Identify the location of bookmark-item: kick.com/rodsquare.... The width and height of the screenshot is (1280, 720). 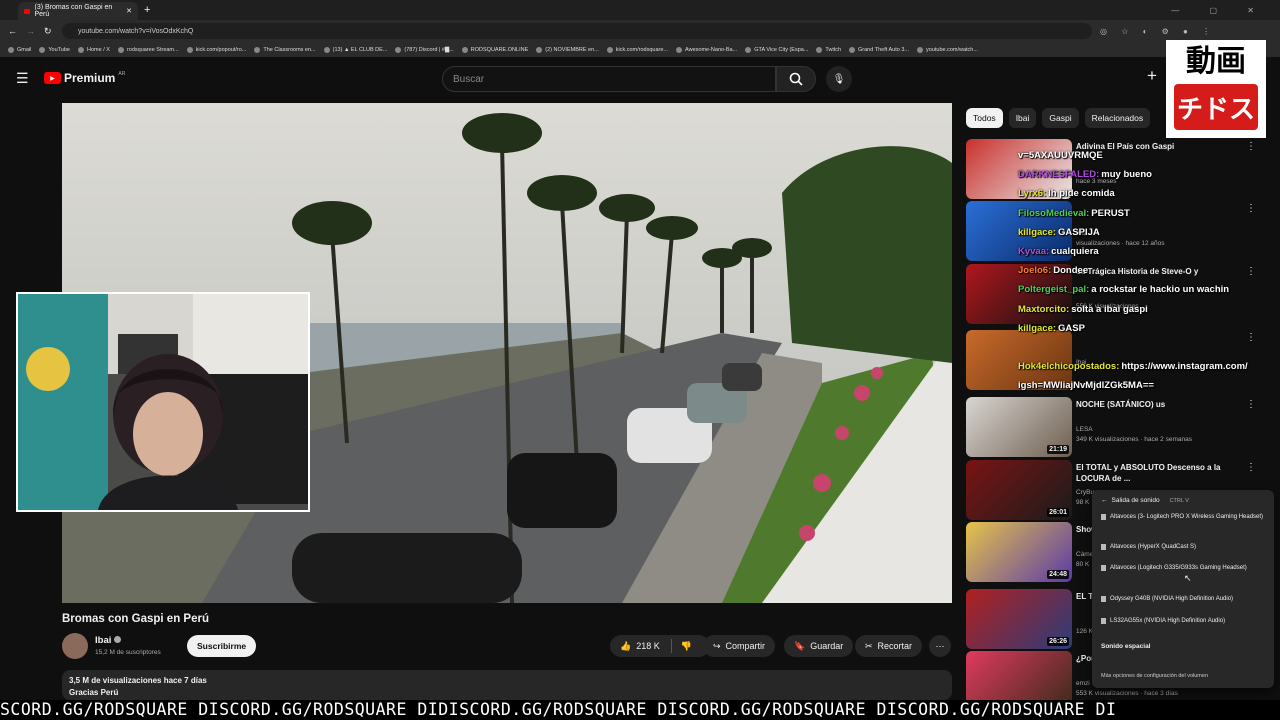
(637, 49).